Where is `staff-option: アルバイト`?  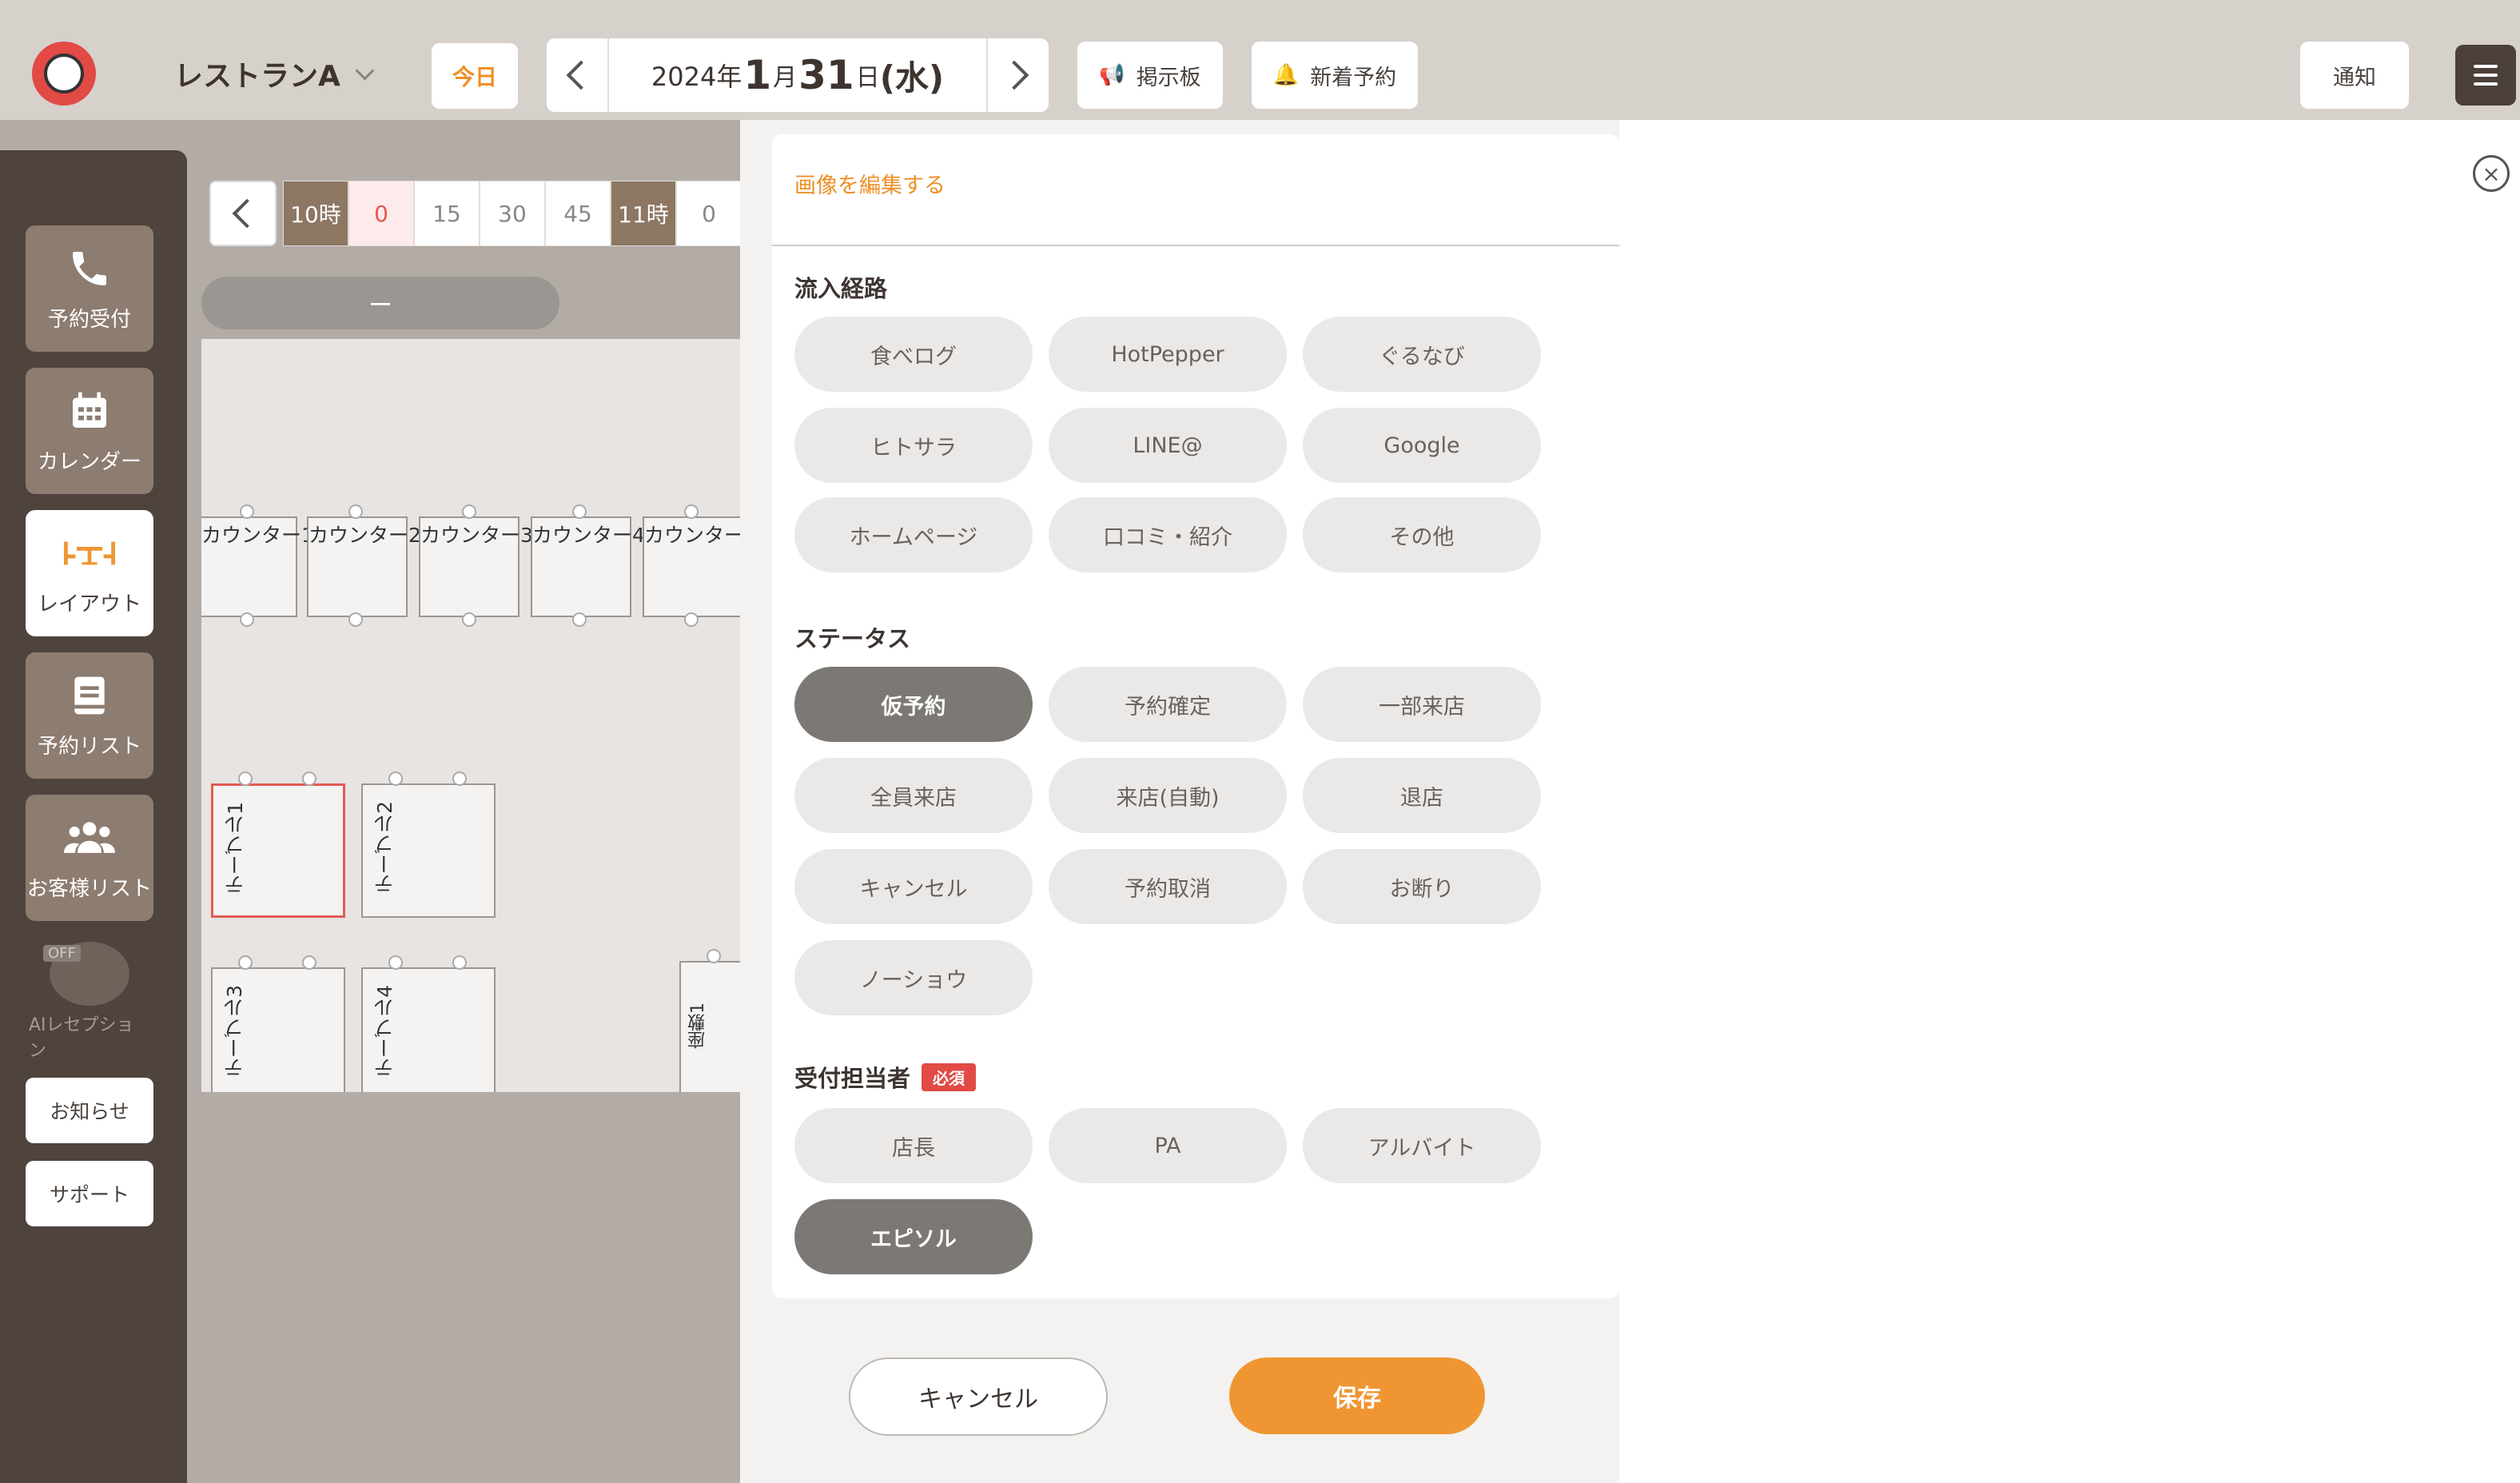 staff-option: アルバイト is located at coordinates (1422, 1145).